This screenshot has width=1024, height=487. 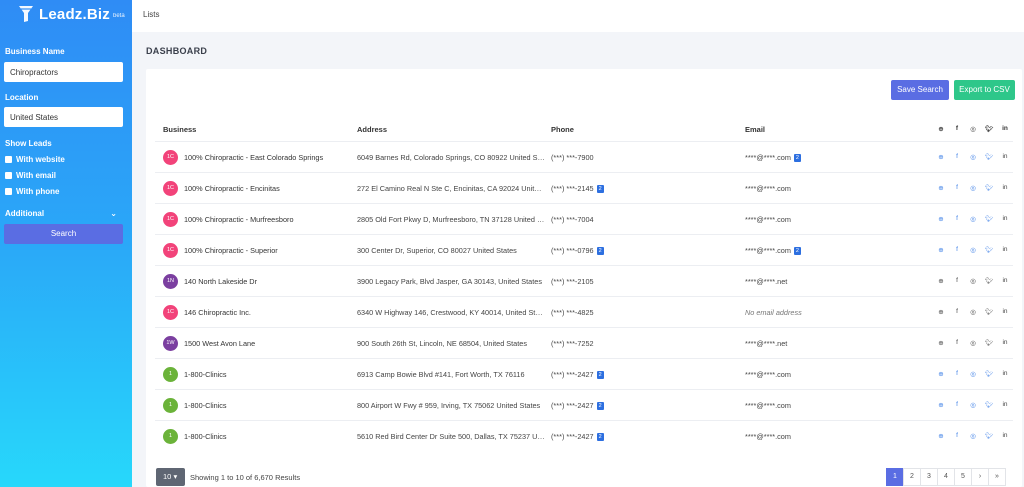 I want to click on business-name: 140 North Lakeside Dr, so click(x=259, y=281).